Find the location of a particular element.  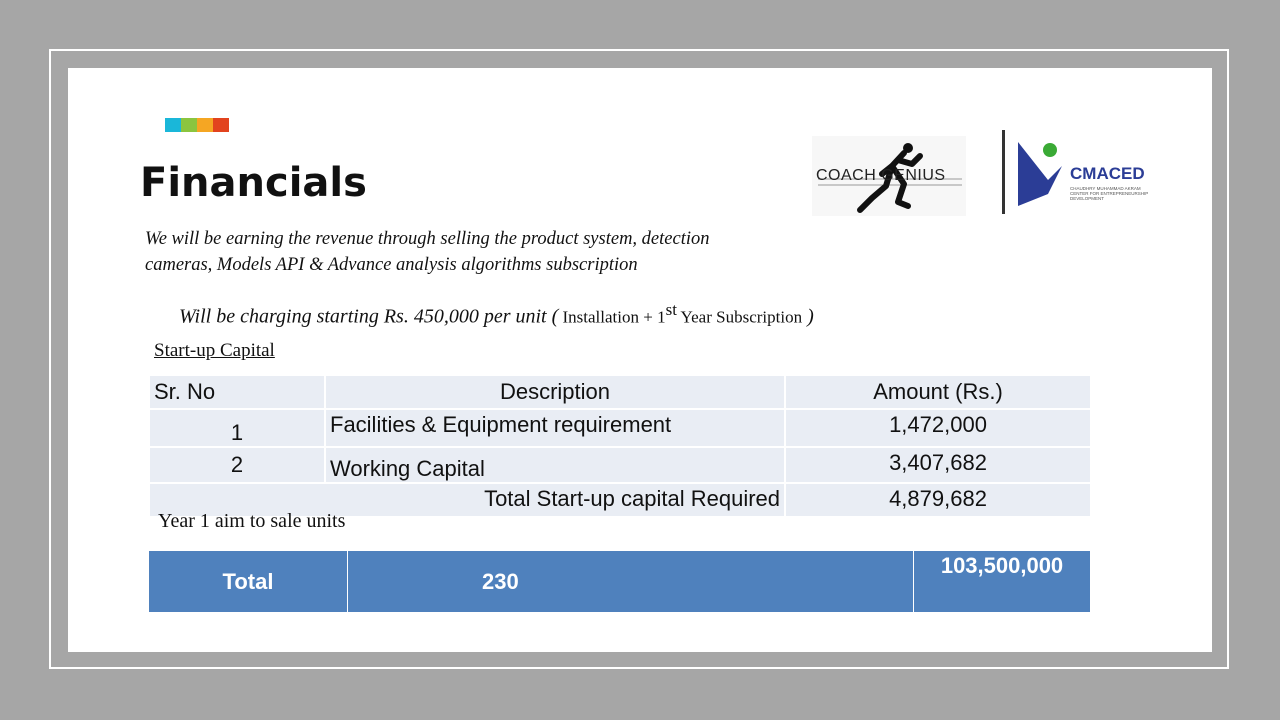

table-header-row: Sr. No Description Amount (Rs.) is located at coordinates (620, 392).